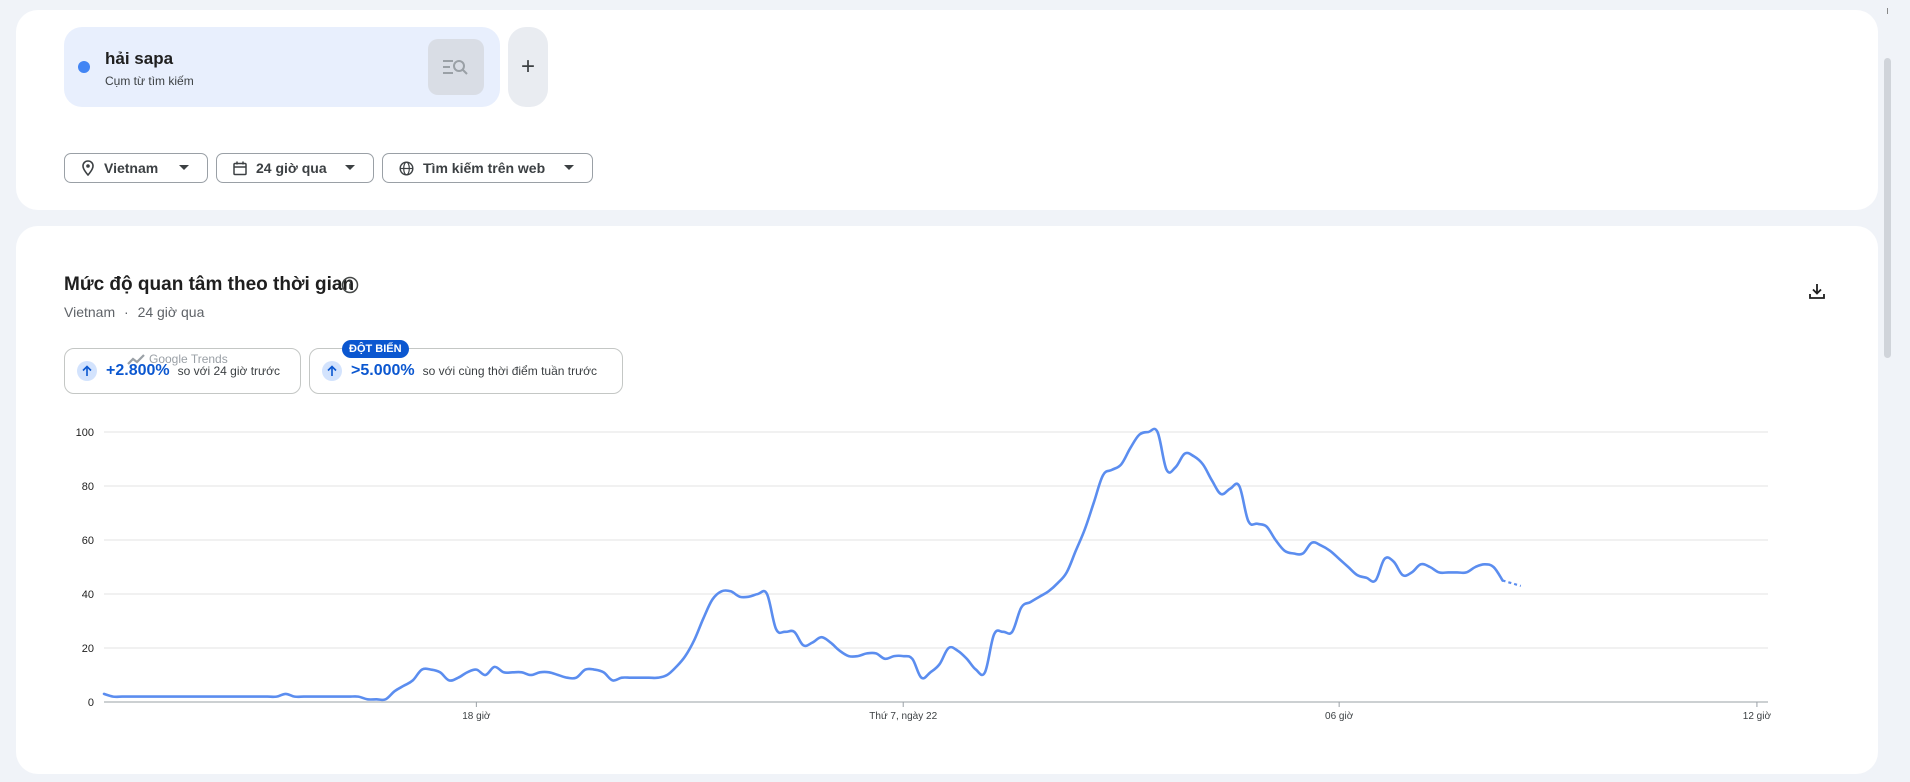  Describe the element at coordinates (1512, 583) in the screenshot. I see `projected-series-line` at that location.